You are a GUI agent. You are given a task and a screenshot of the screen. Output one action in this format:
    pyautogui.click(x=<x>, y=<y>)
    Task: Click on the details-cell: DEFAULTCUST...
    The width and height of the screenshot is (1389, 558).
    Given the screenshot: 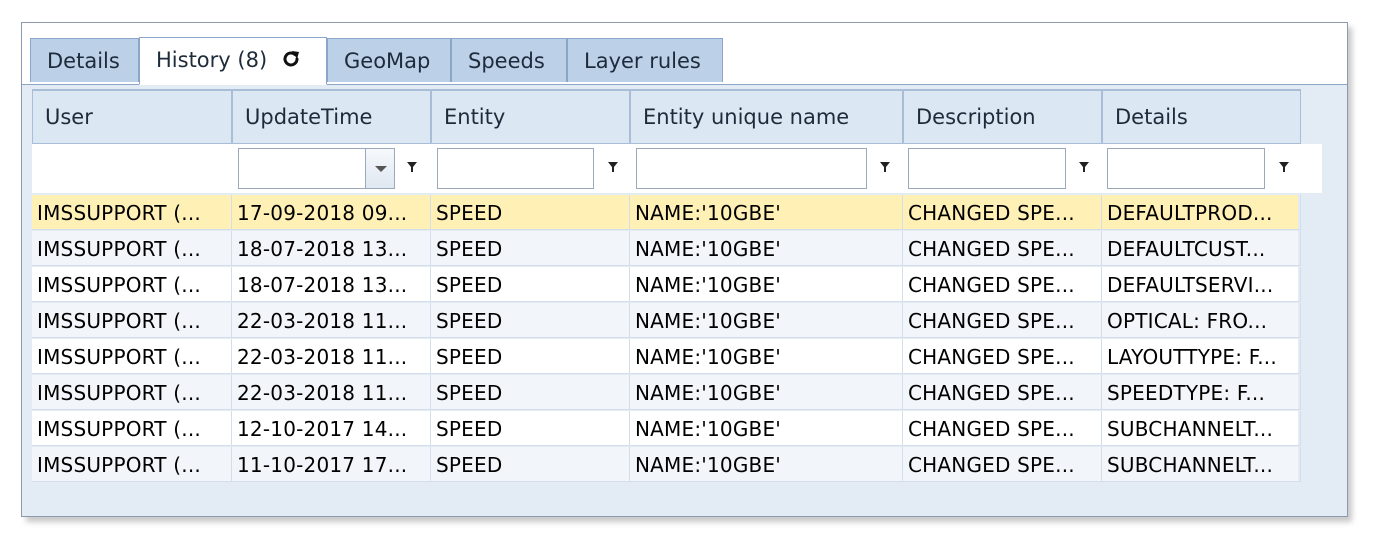 What is the action you would take?
    pyautogui.click(x=1201, y=248)
    